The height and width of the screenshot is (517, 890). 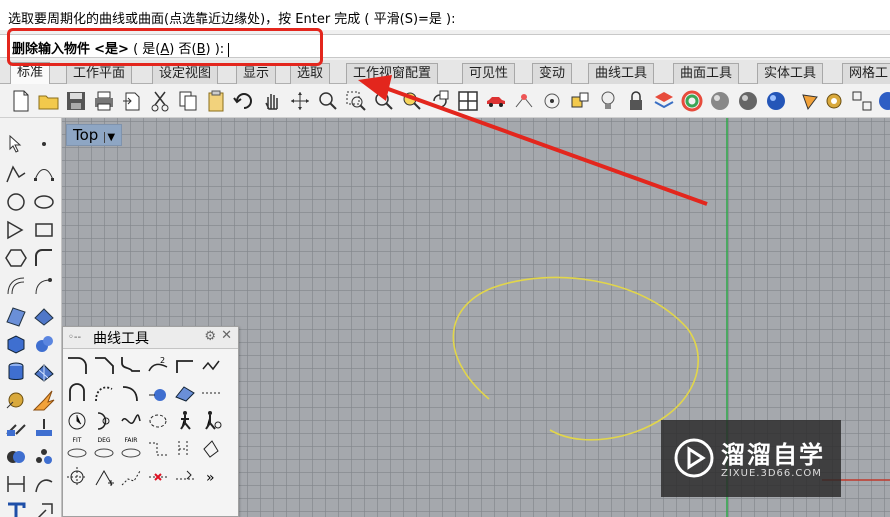 I want to click on arrow-shaft, so click(x=543, y=145).